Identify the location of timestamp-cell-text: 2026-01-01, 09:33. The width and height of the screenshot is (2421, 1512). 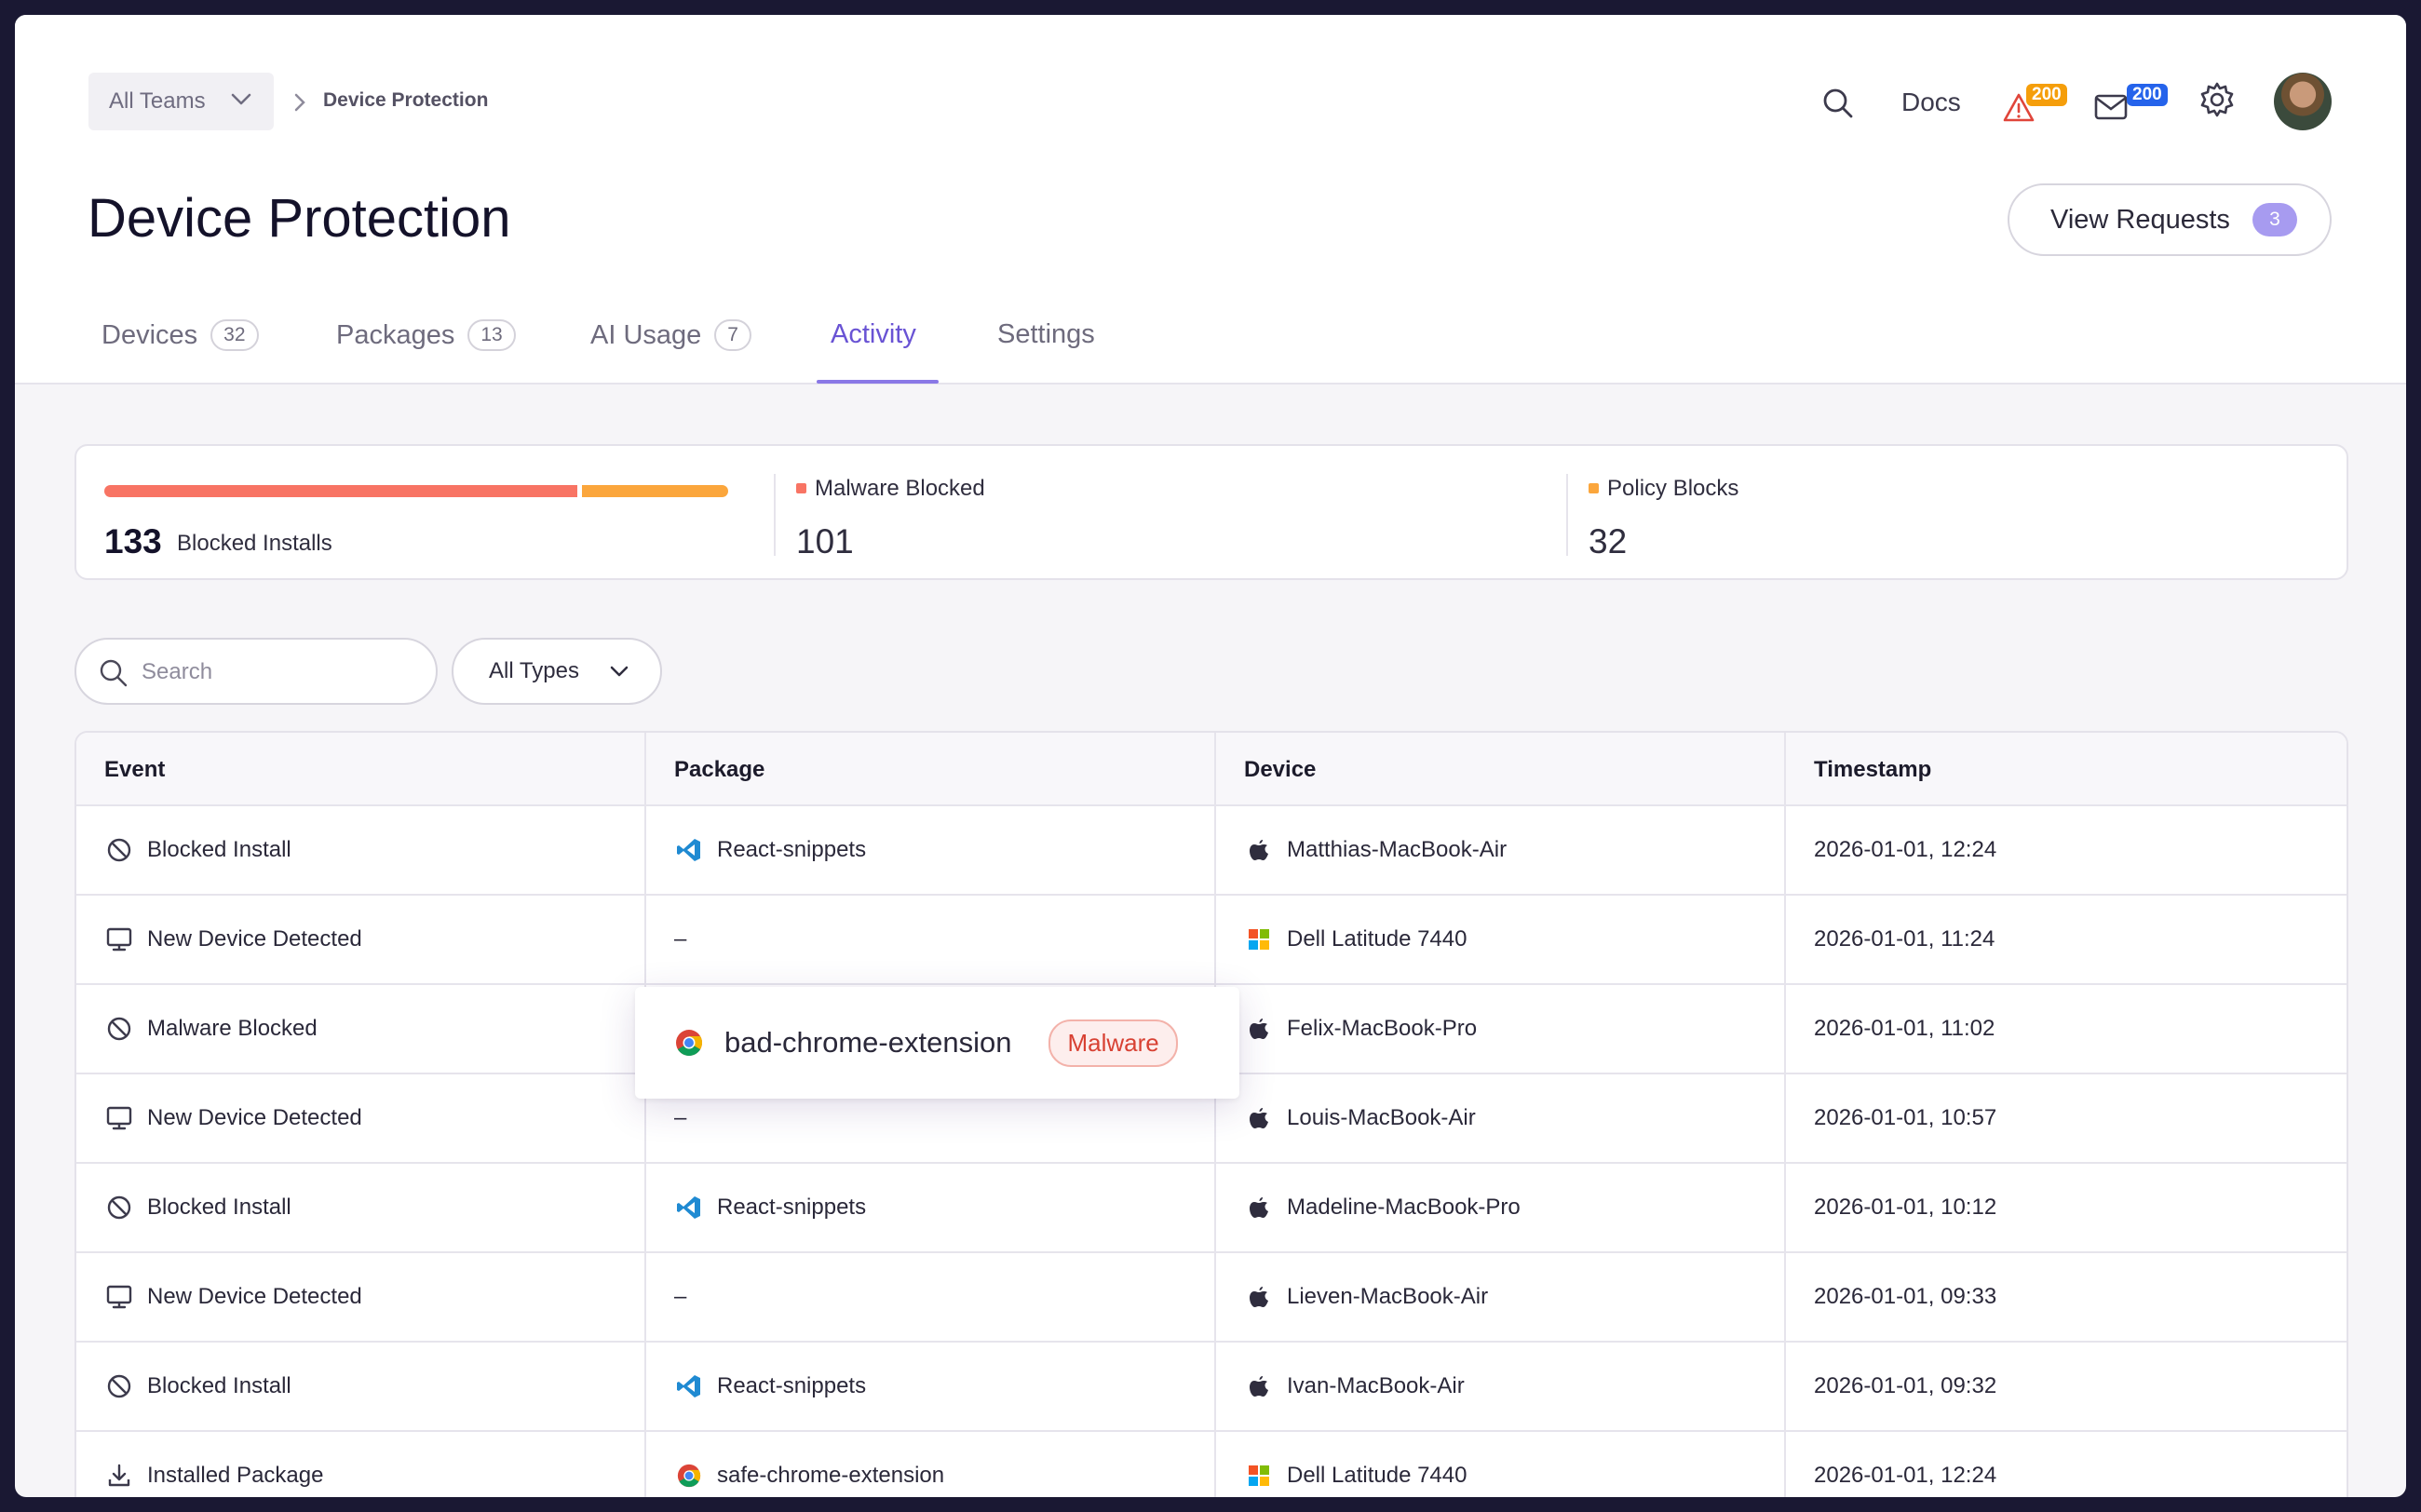
(1905, 1296).